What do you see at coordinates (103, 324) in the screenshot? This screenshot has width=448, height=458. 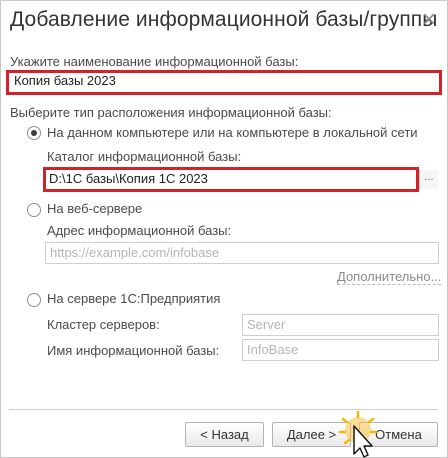 I see `cluster-label: Кластер серверов:` at bounding box center [103, 324].